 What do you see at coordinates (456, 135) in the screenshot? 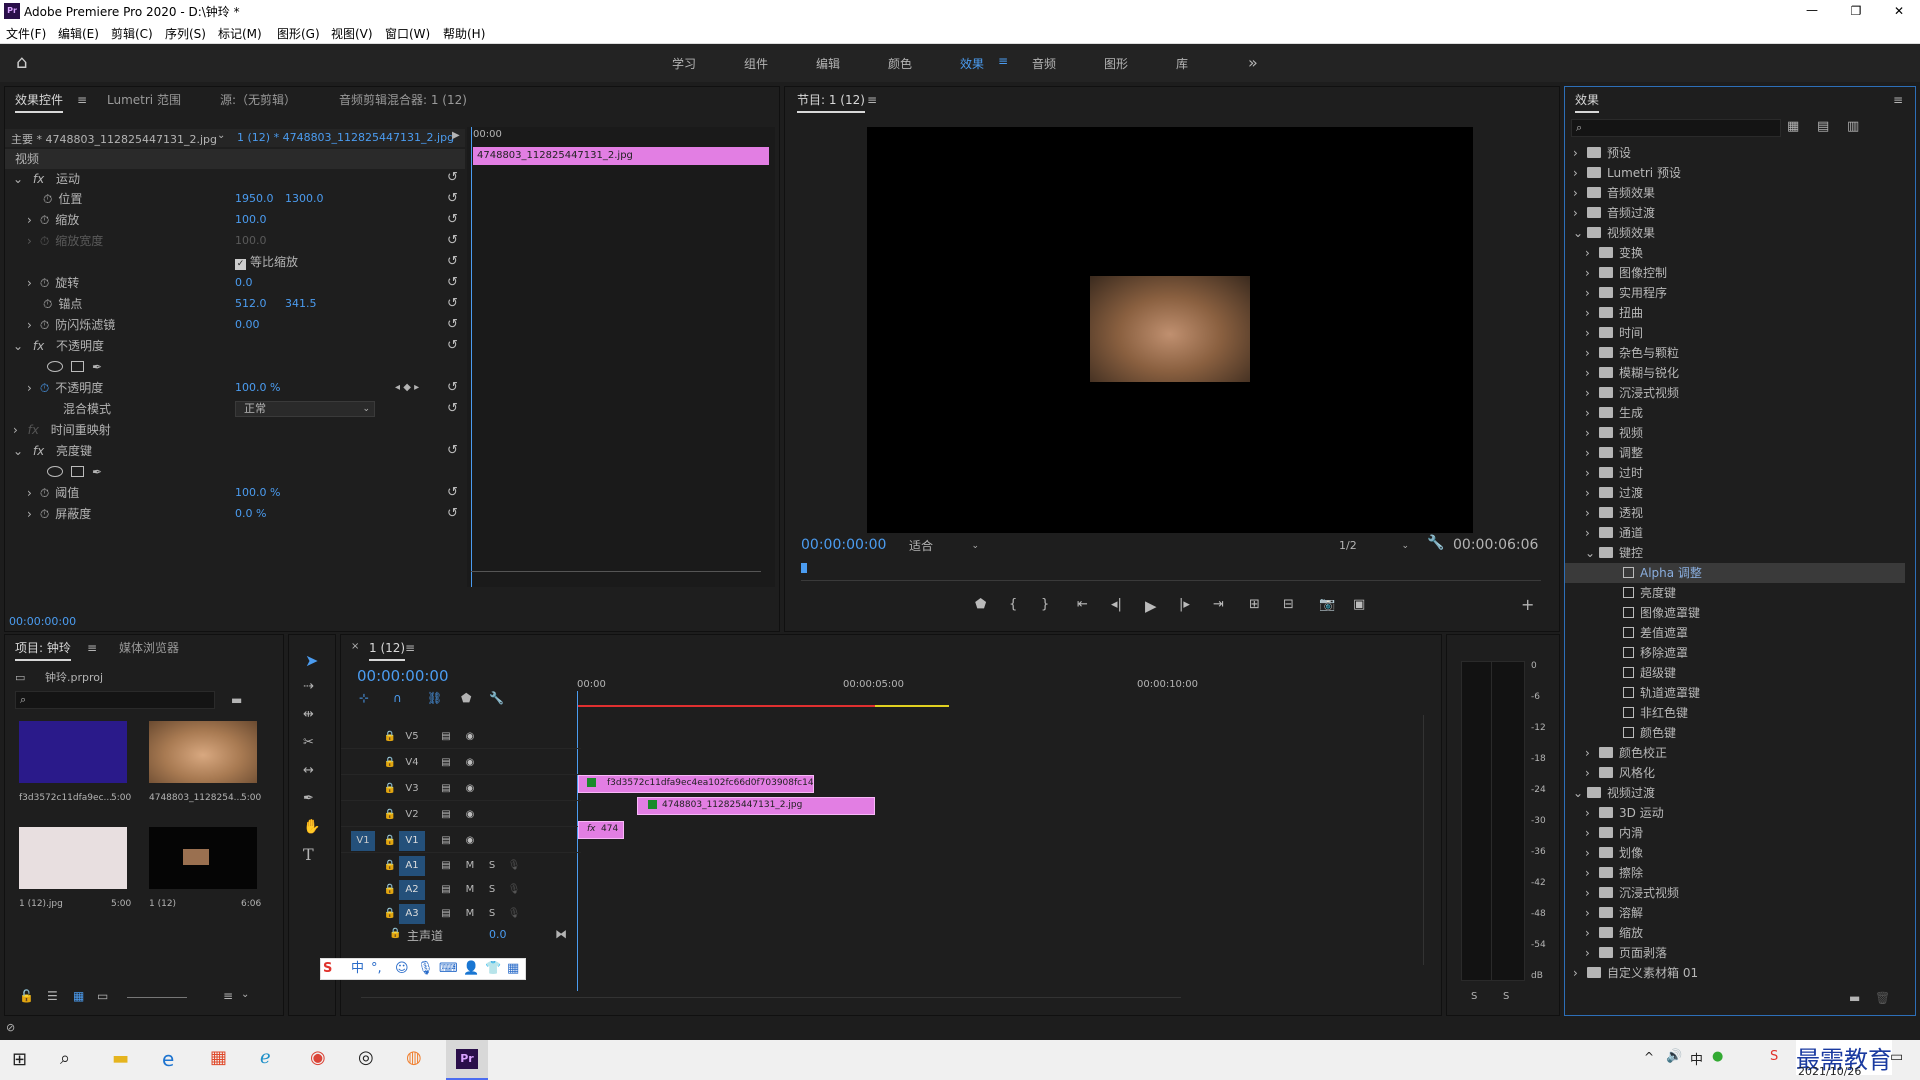
I see `play-triangle-icon: ▶` at bounding box center [456, 135].